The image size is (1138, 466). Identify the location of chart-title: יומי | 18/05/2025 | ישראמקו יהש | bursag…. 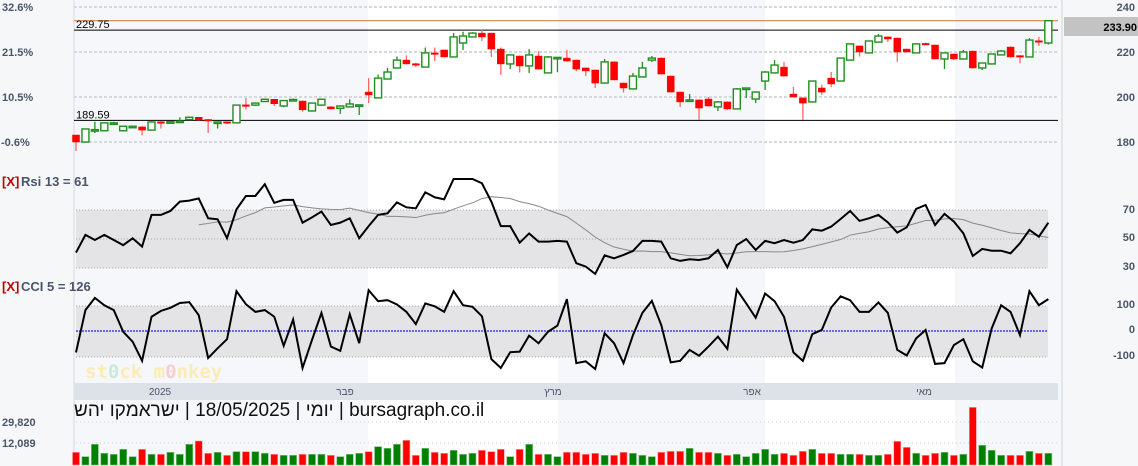
(279, 410).